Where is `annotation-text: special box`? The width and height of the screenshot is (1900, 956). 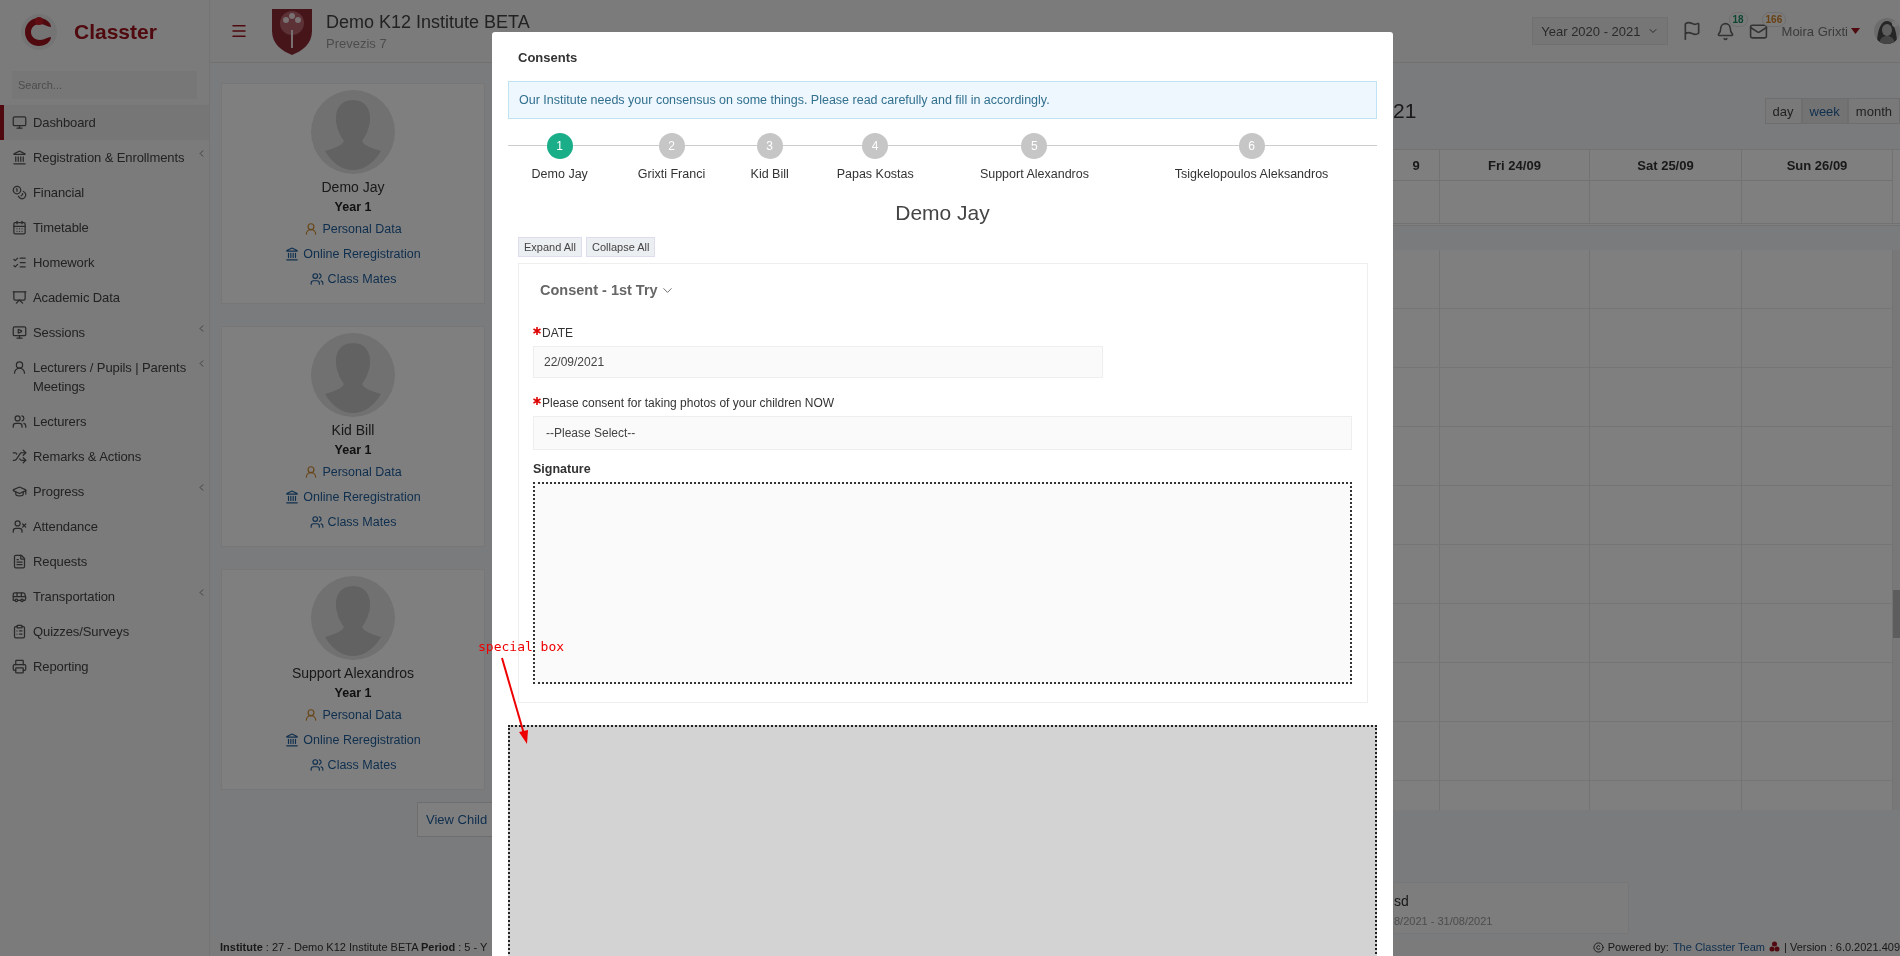 annotation-text: special box is located at coordinates (521, 646).